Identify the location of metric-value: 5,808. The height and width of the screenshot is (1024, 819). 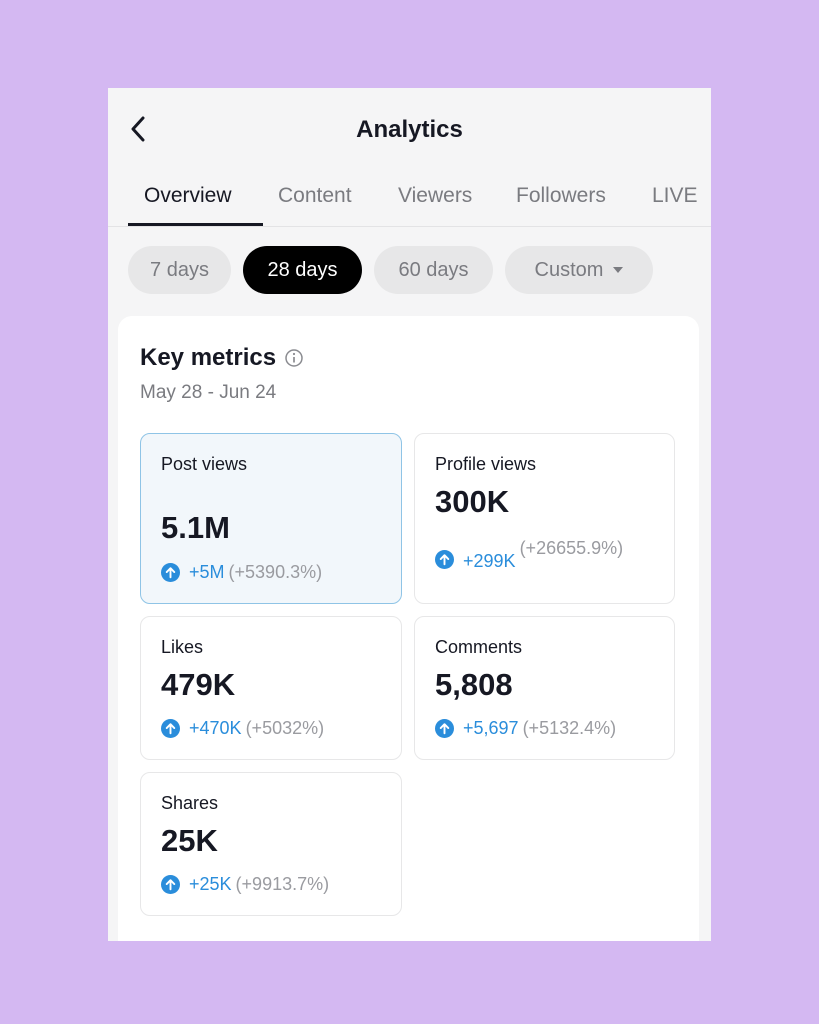
(474, 684).